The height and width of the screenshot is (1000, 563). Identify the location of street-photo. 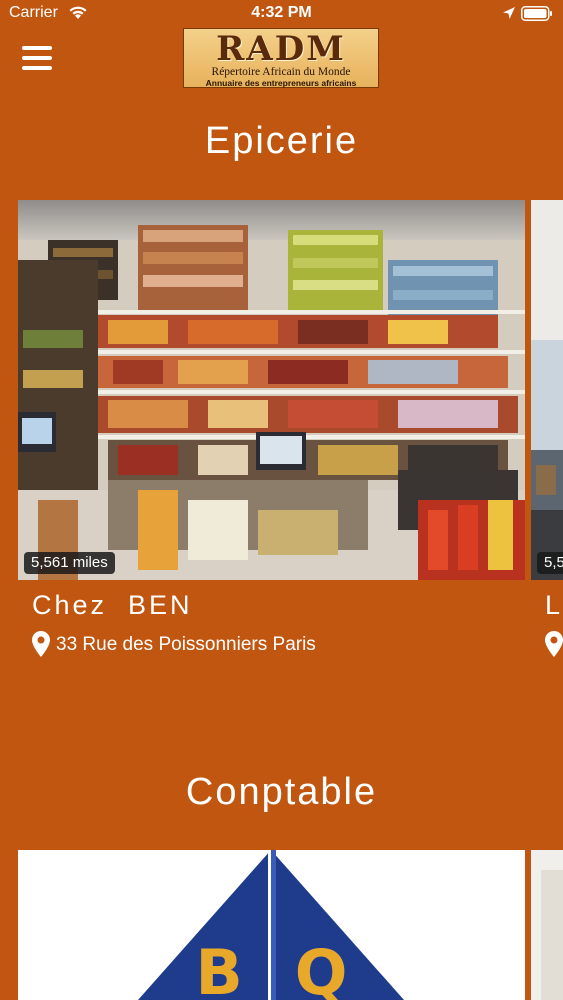
(547, 390).